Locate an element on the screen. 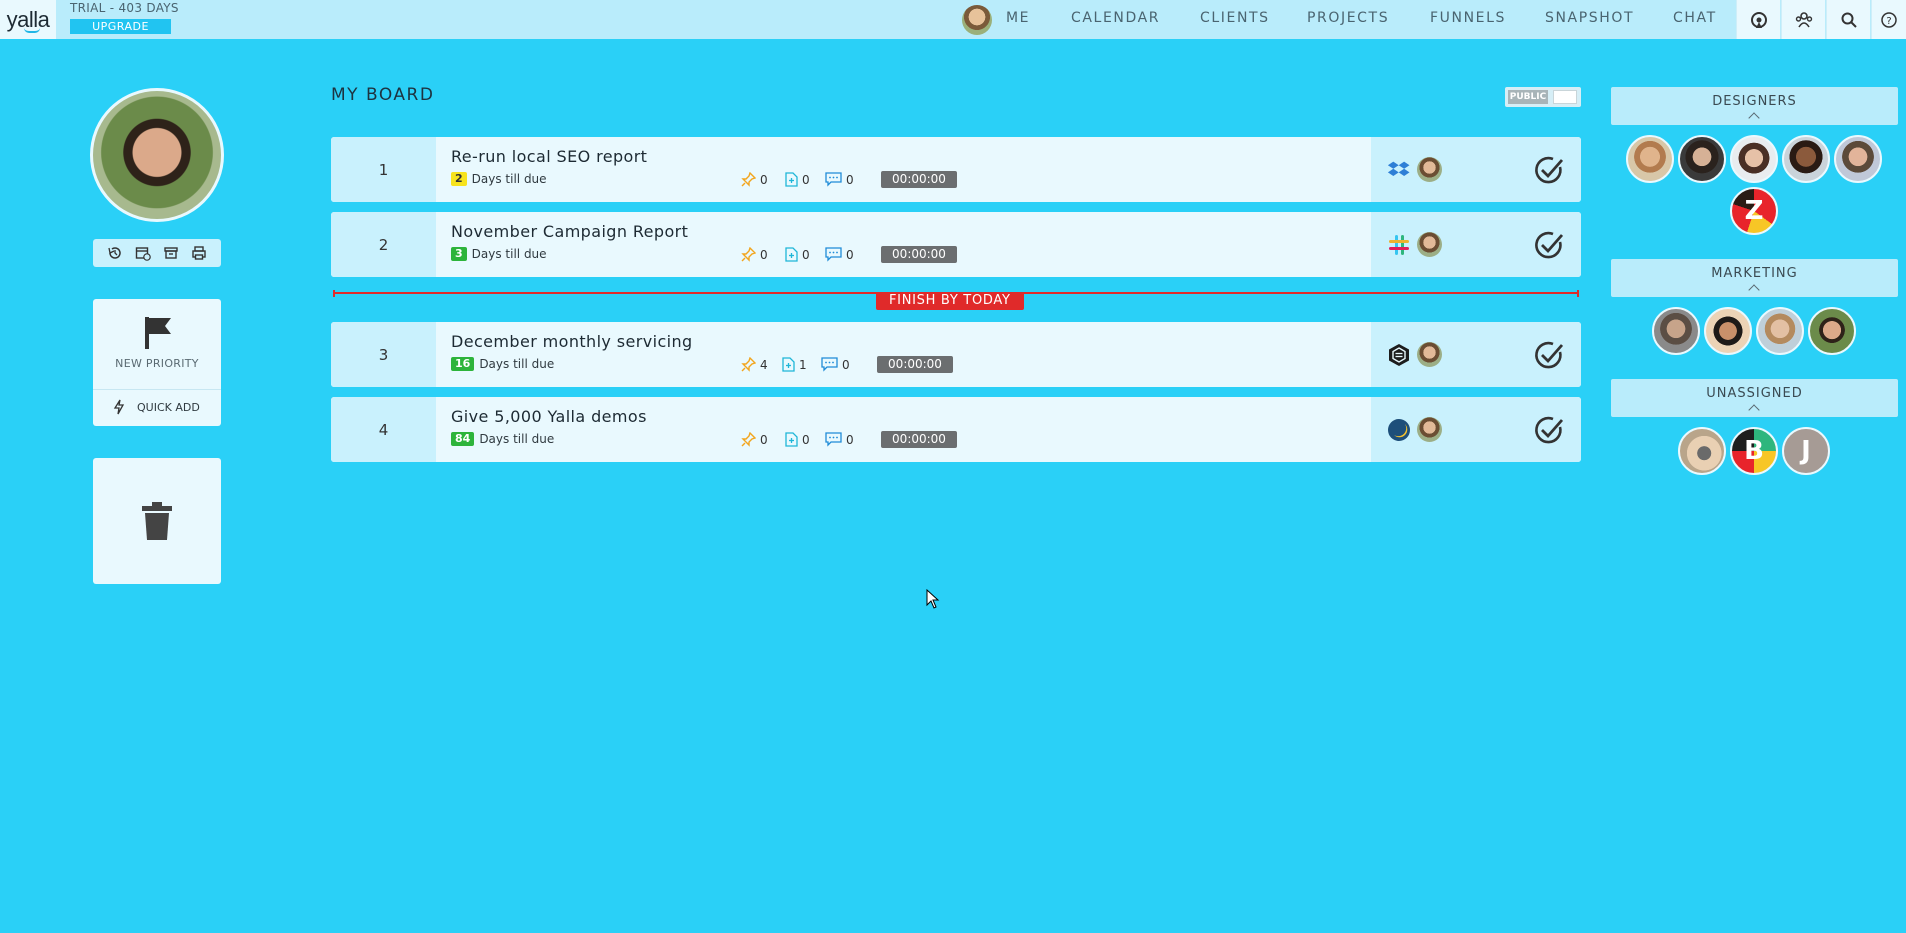  nav-calendar: CALENDAR is located at coordinates (1115, 18).